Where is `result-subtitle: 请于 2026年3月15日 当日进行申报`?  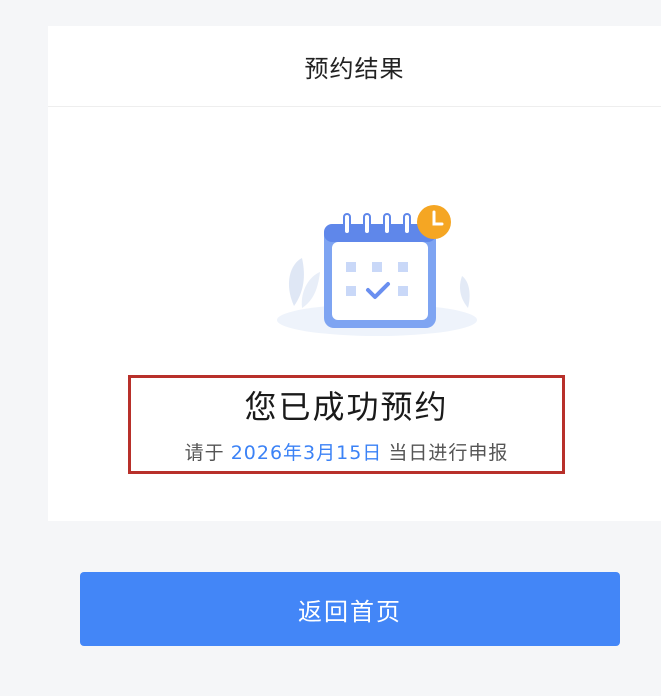
result-subtitle: 请于 2026年3月15日 当日进行申报 is located at coordinates (346, 451).